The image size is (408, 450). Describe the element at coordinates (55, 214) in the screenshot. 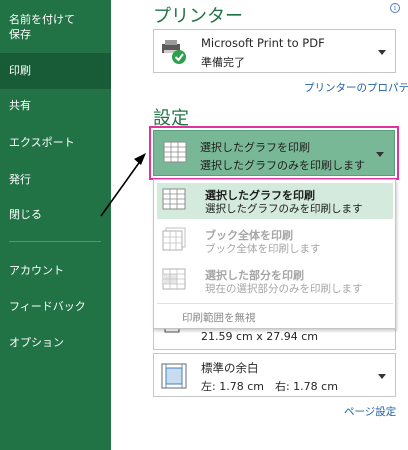

I see `nav-close: 閉じる` at that location.